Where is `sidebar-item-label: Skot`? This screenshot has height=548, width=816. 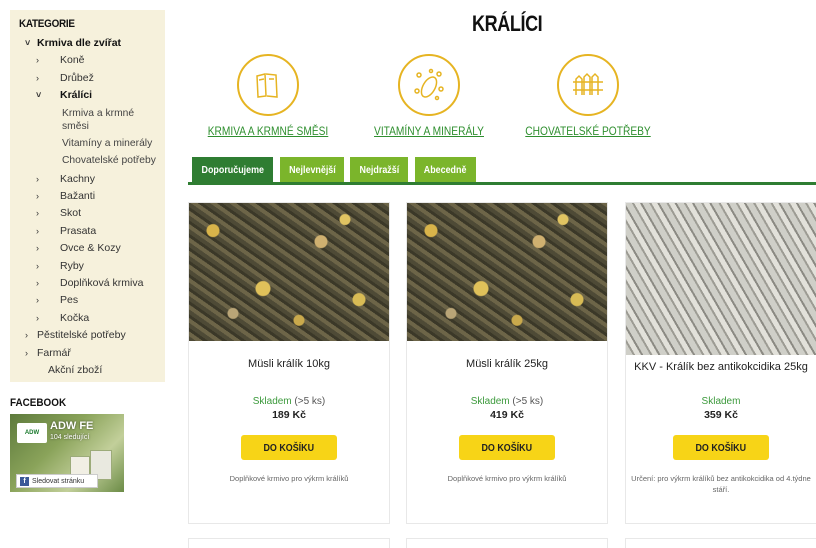 sidebar-item-label: Skot is located at coordinates (71, 213).